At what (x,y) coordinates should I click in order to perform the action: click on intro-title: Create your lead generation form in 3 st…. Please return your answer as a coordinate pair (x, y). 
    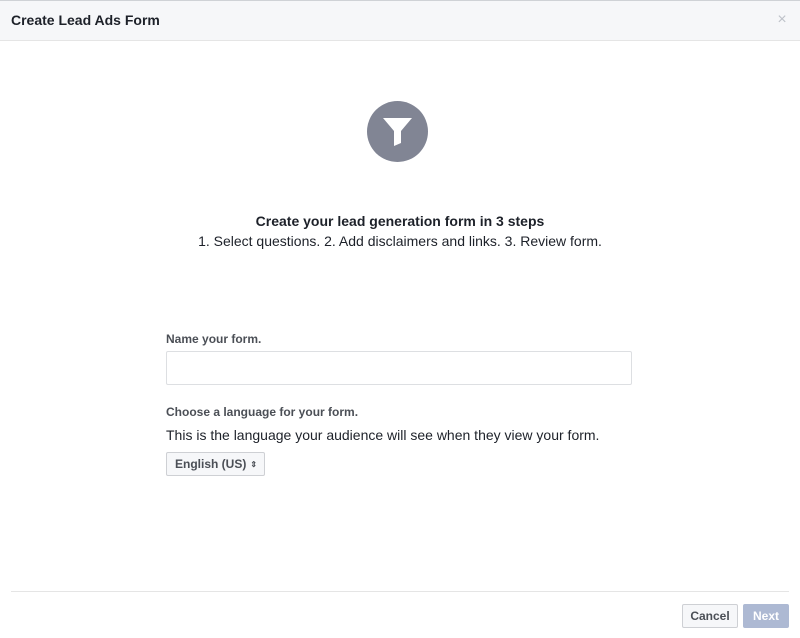
    Looking at the image, I should click on (400, 221).